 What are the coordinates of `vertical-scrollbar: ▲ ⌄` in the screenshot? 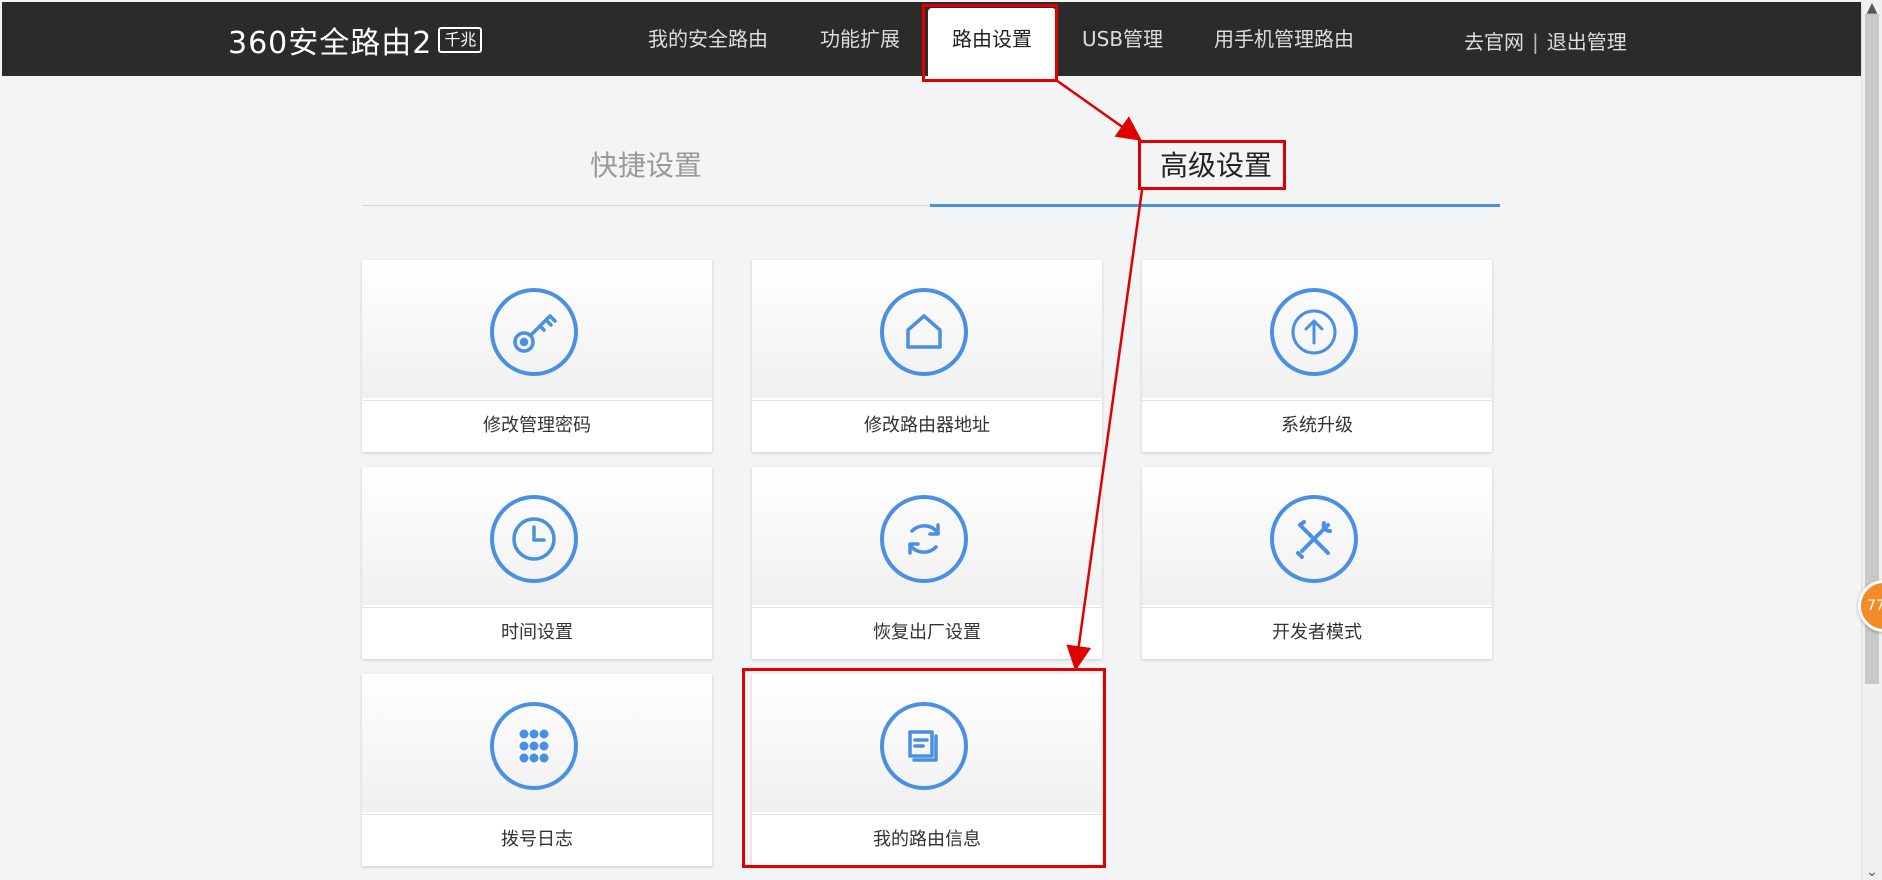 It's located at (1871, 440).